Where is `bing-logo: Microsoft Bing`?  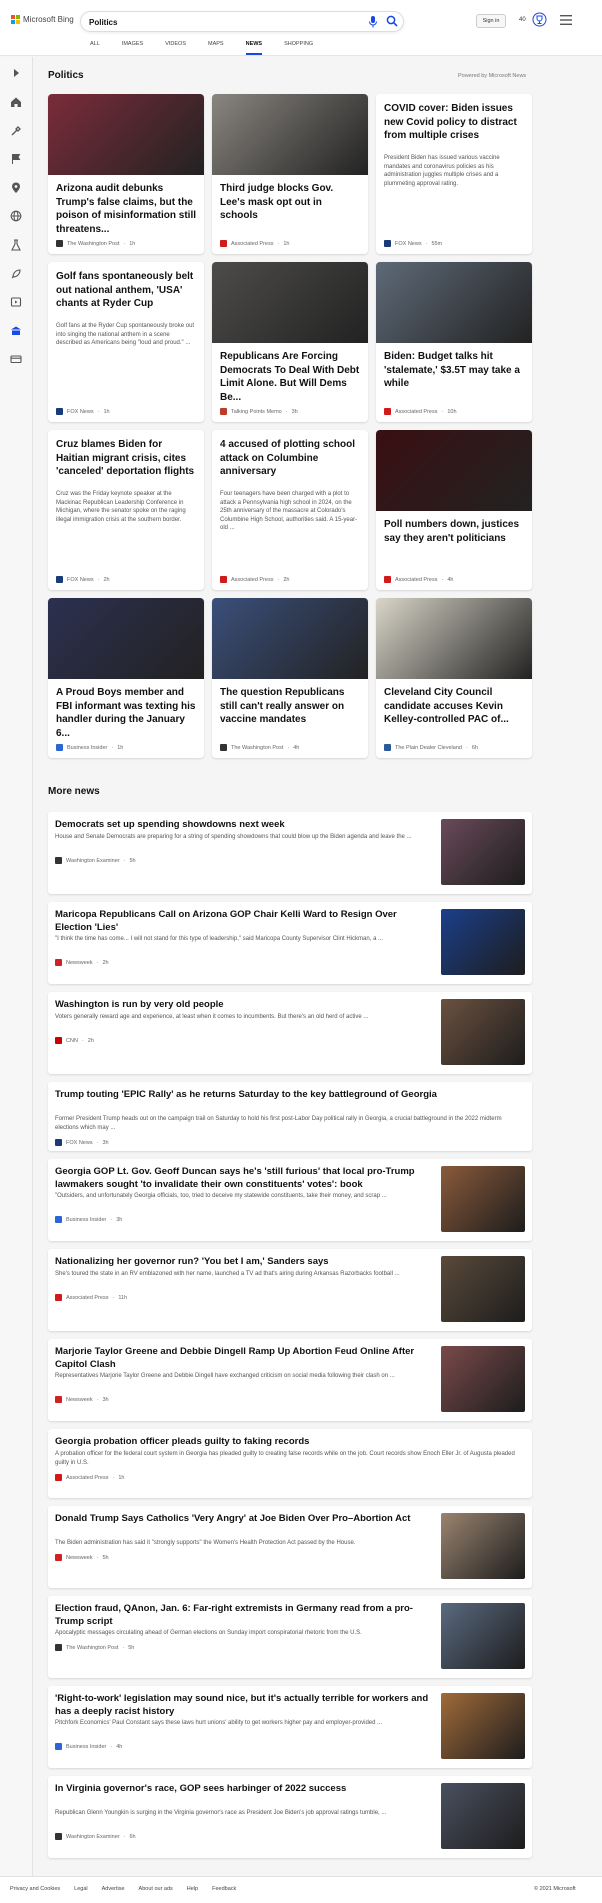 bing-logo: Microsoft Bing is located at coordinates (42, 19).